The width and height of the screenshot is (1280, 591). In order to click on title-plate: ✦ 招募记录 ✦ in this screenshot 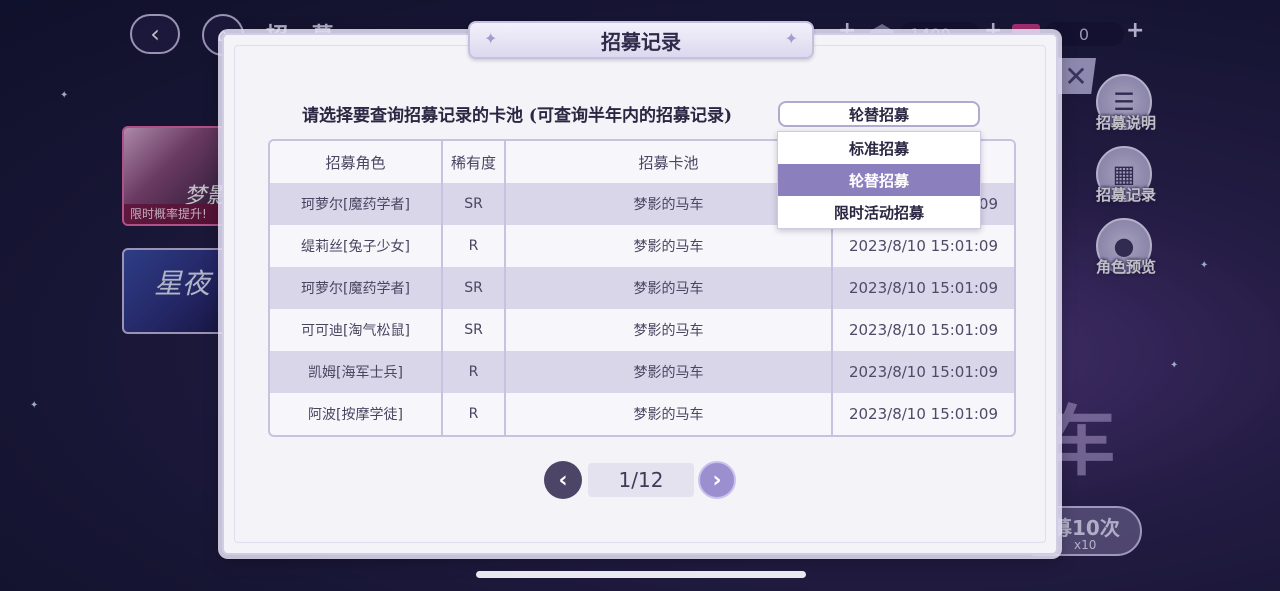, I will do `click(641, 40)`.